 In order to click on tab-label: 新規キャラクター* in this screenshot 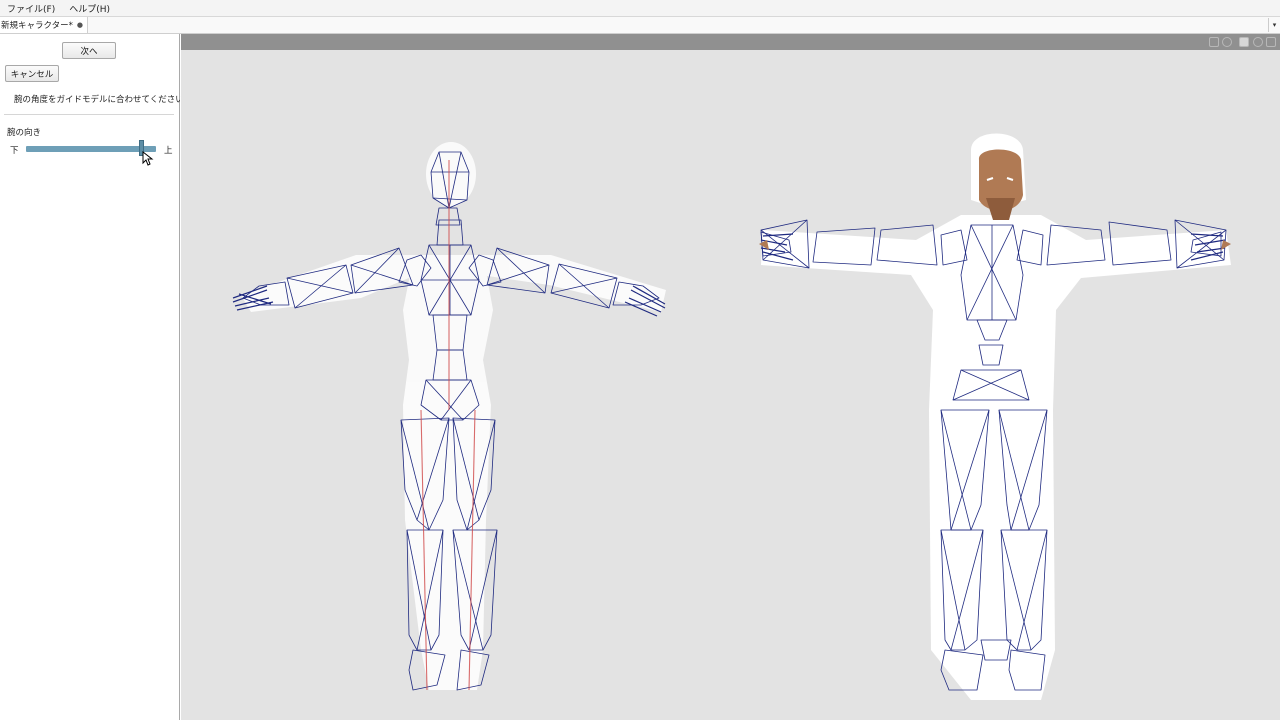, I will do `click(37, 26)`.